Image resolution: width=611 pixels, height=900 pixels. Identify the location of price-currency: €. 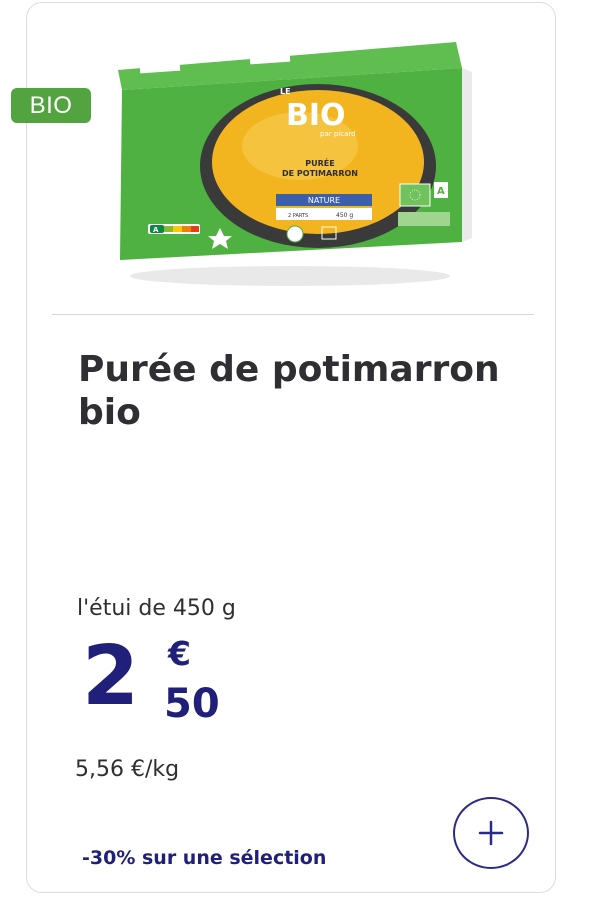
(179, 653).